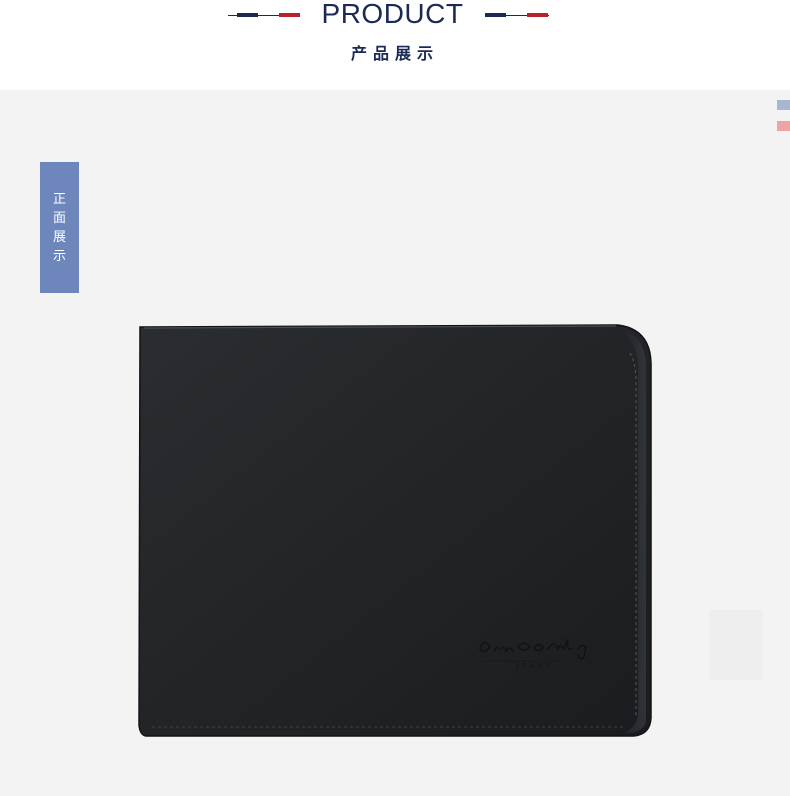 The width and height of the screenshot is (790, 796). I want to click on flag-stripe-red-left, so click(289, 15).